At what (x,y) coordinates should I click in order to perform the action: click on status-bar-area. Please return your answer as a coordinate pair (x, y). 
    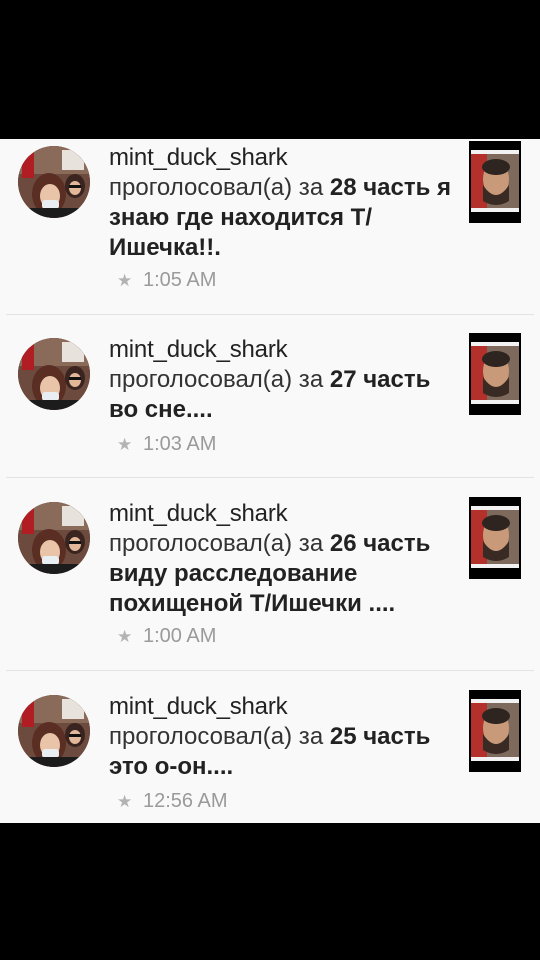
    Looking at the image, I should click on (270, 69).